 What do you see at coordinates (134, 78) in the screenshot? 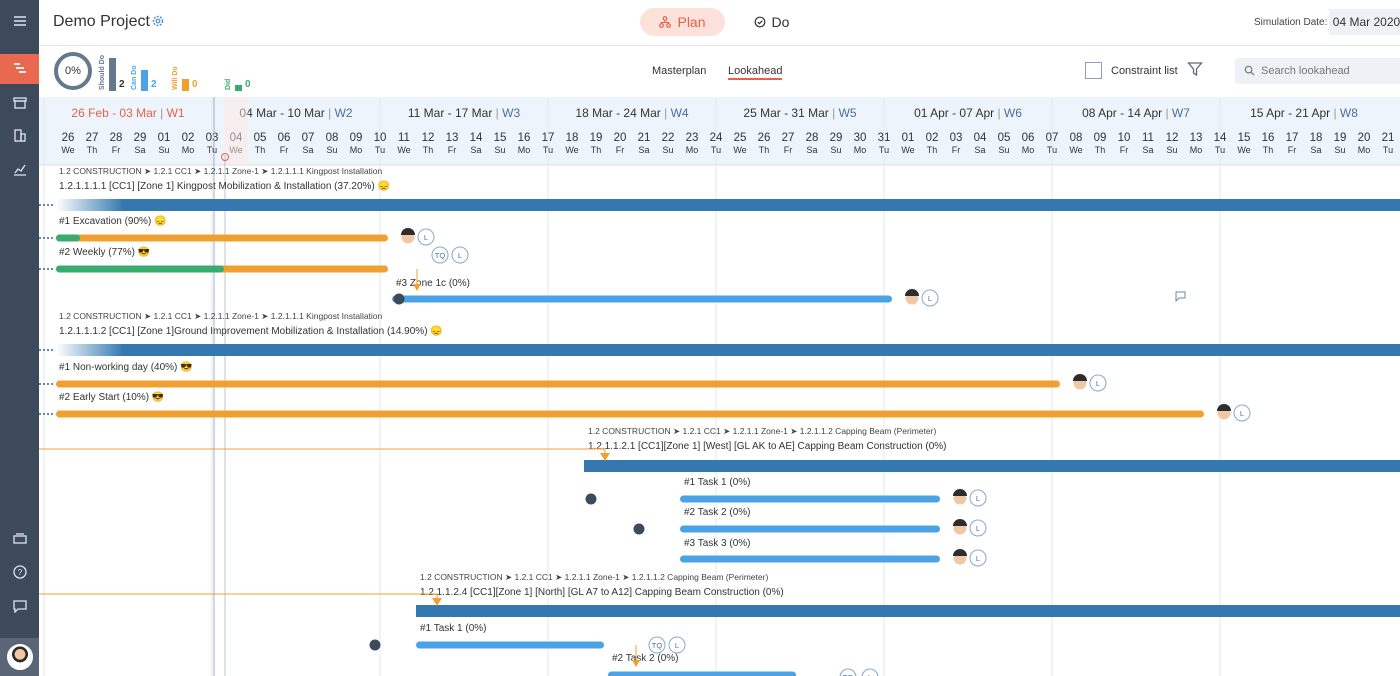
I see `stat-label-1: Can Do` at bounding box center [134, 78].